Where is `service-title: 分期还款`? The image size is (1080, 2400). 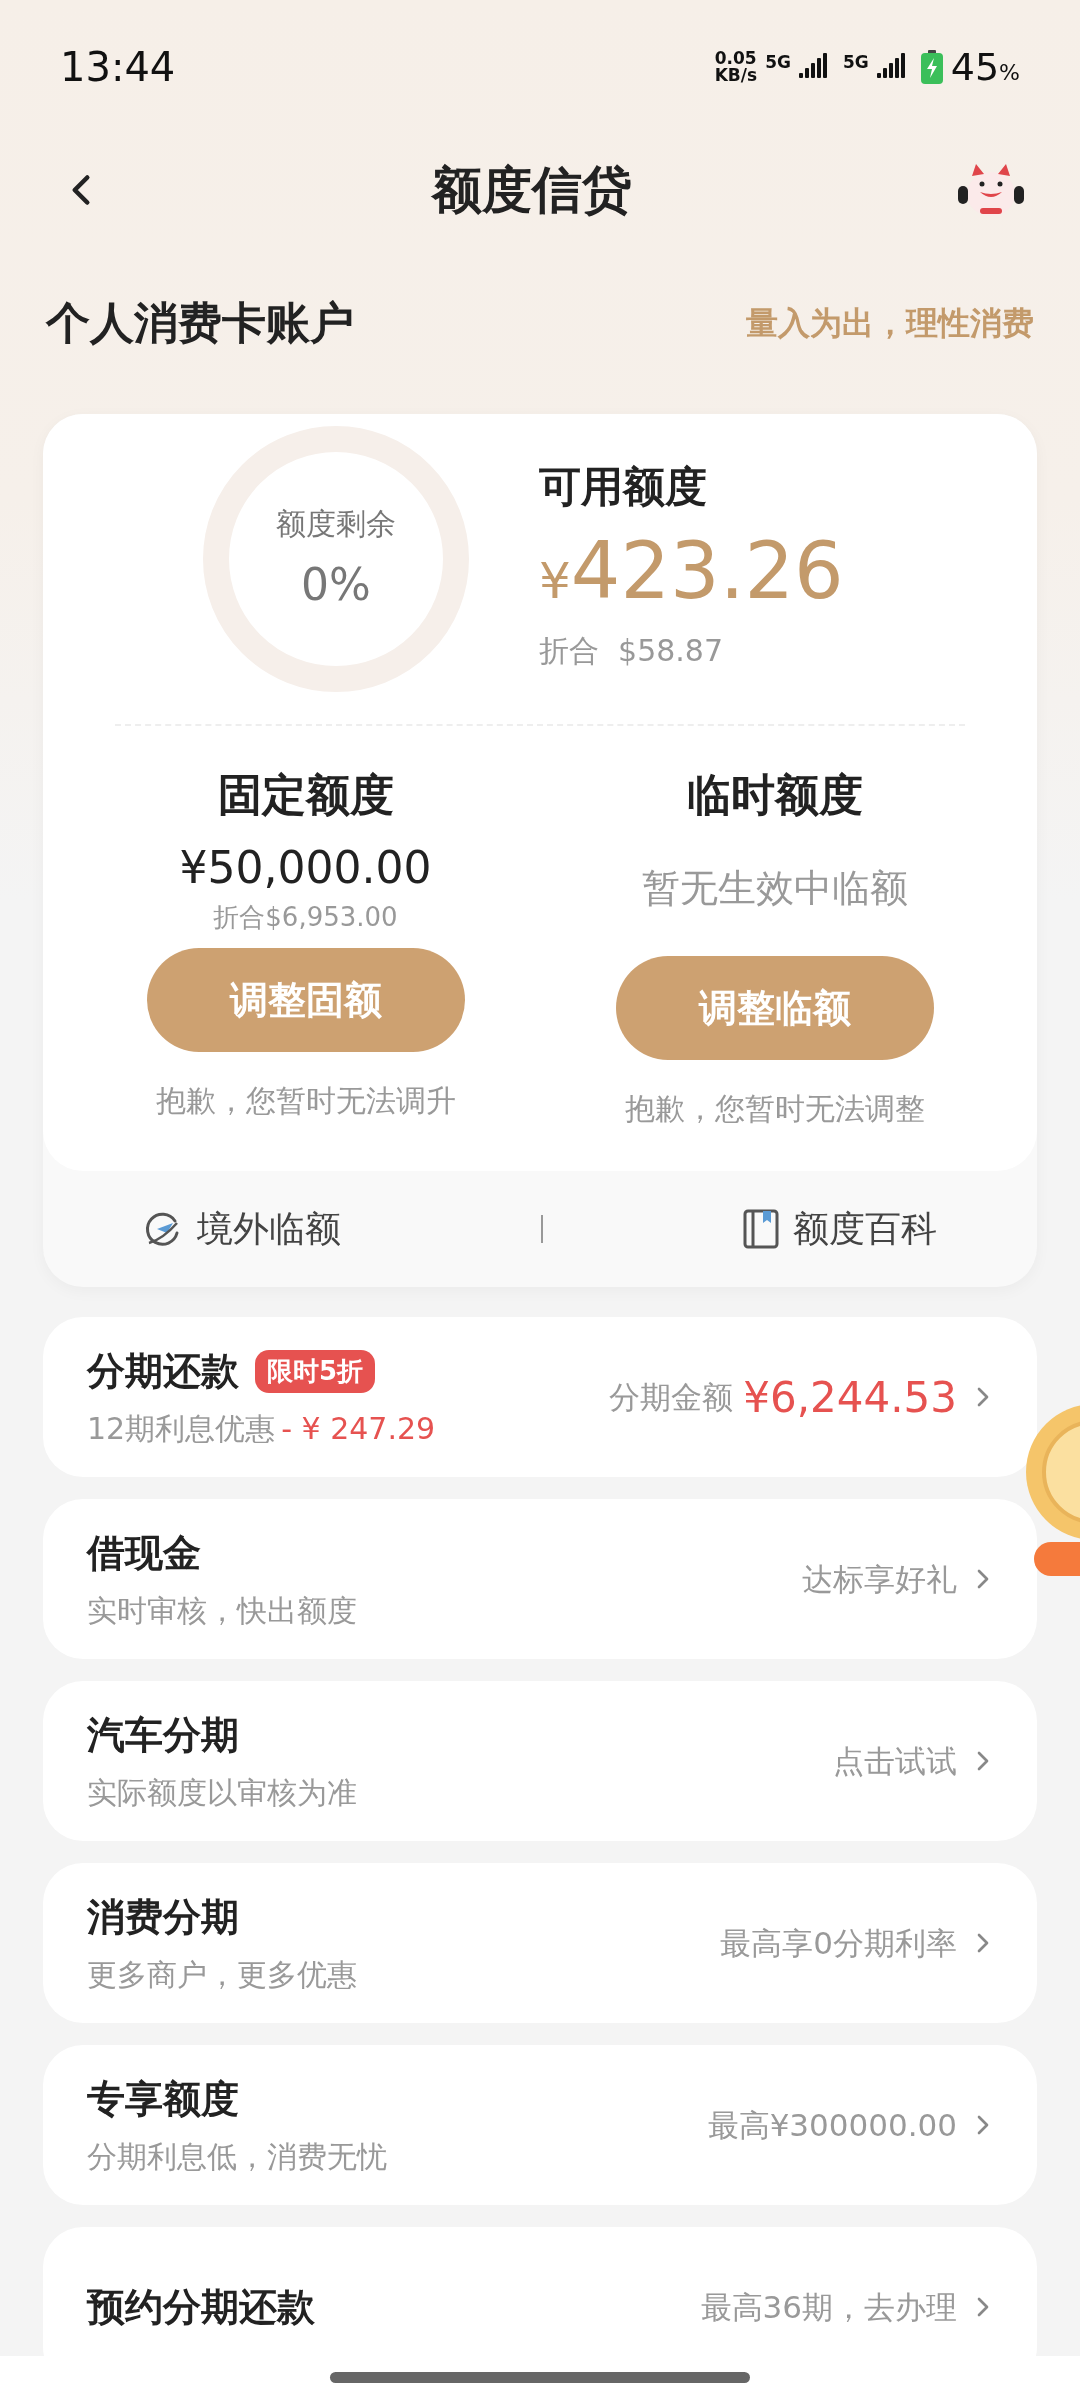 service-title: 分期还款 is located at coordinates (163, 1371).